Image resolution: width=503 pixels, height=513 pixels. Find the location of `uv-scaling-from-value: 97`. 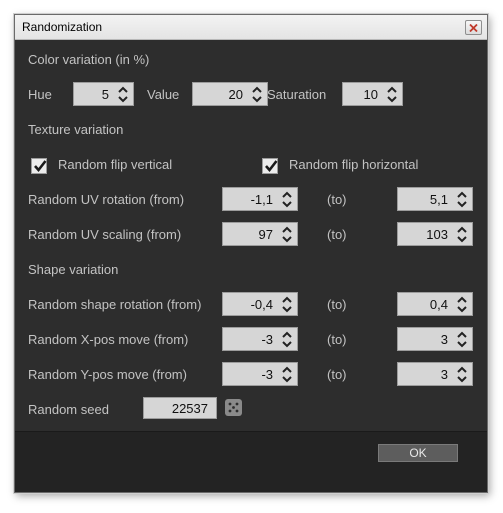

uv-scaling-from-value: 97 is located at coordinates (265, 234).